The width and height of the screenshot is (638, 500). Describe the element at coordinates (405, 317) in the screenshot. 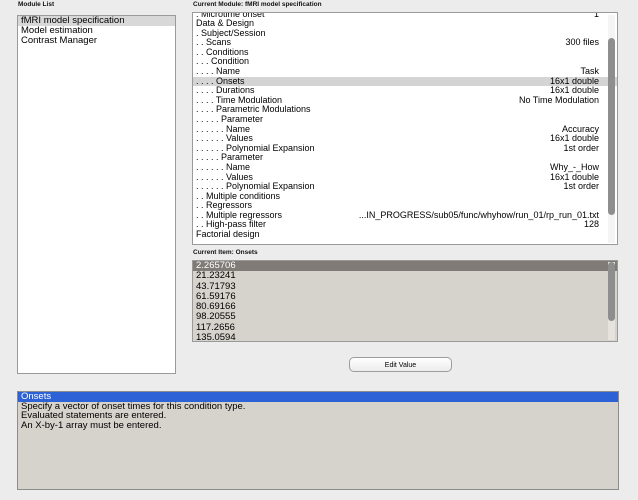

I see `item-value-row: 98.20555` at that location.